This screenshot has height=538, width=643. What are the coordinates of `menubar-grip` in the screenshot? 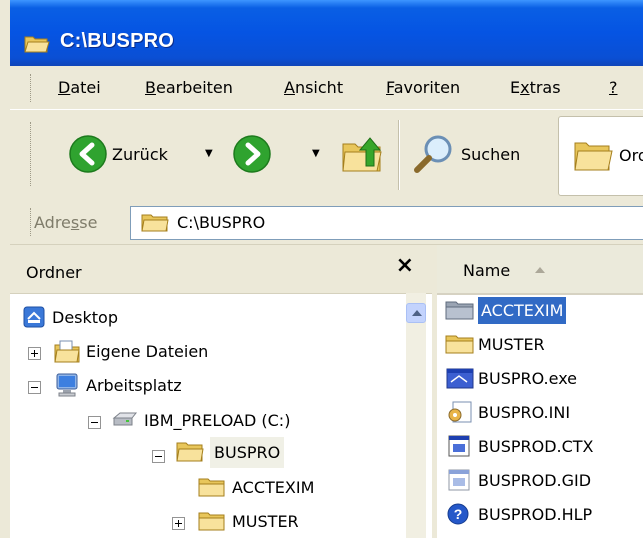 It's located at (32, 88).